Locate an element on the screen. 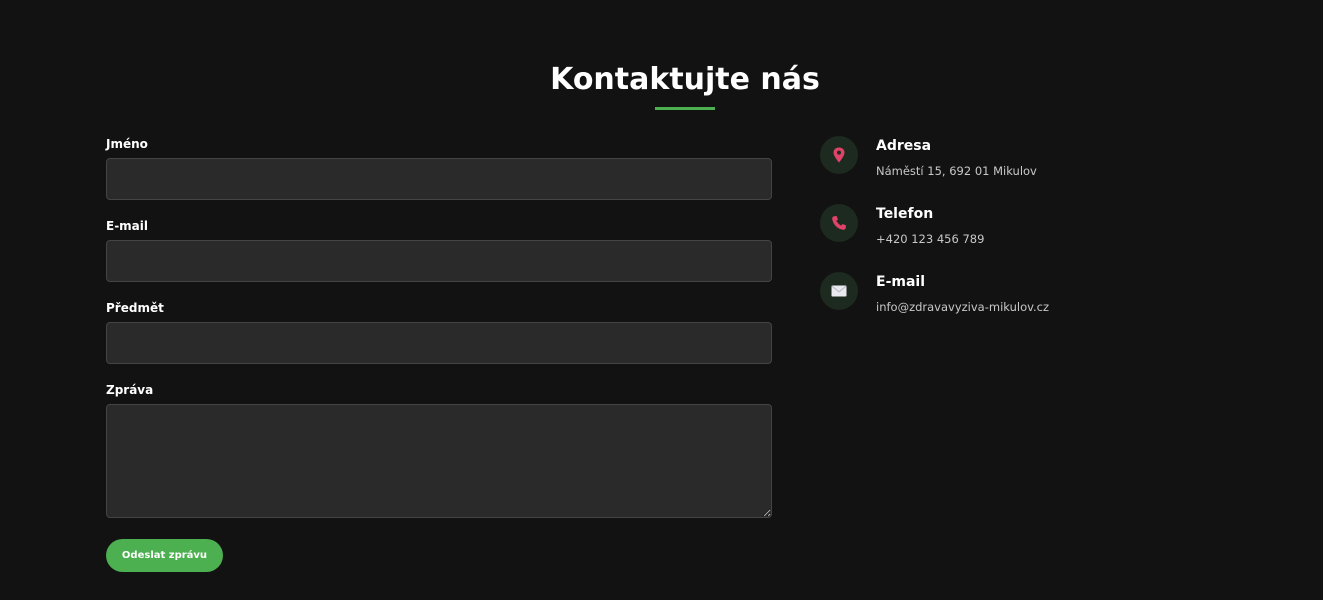  contact-item-email: E-mail info@zdravavyziva-mikulov.cz is located at coordinates (1020, 306).